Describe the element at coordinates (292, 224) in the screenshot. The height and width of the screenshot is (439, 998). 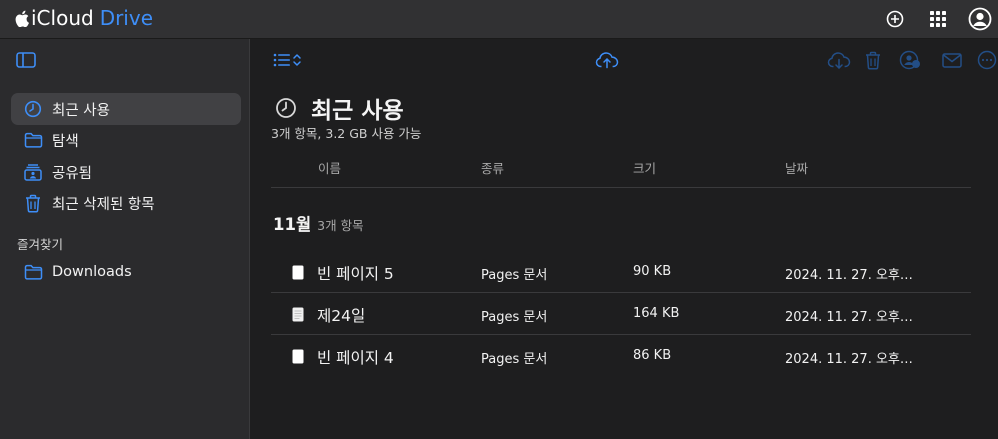
I see `group-month: 11월` at that location.